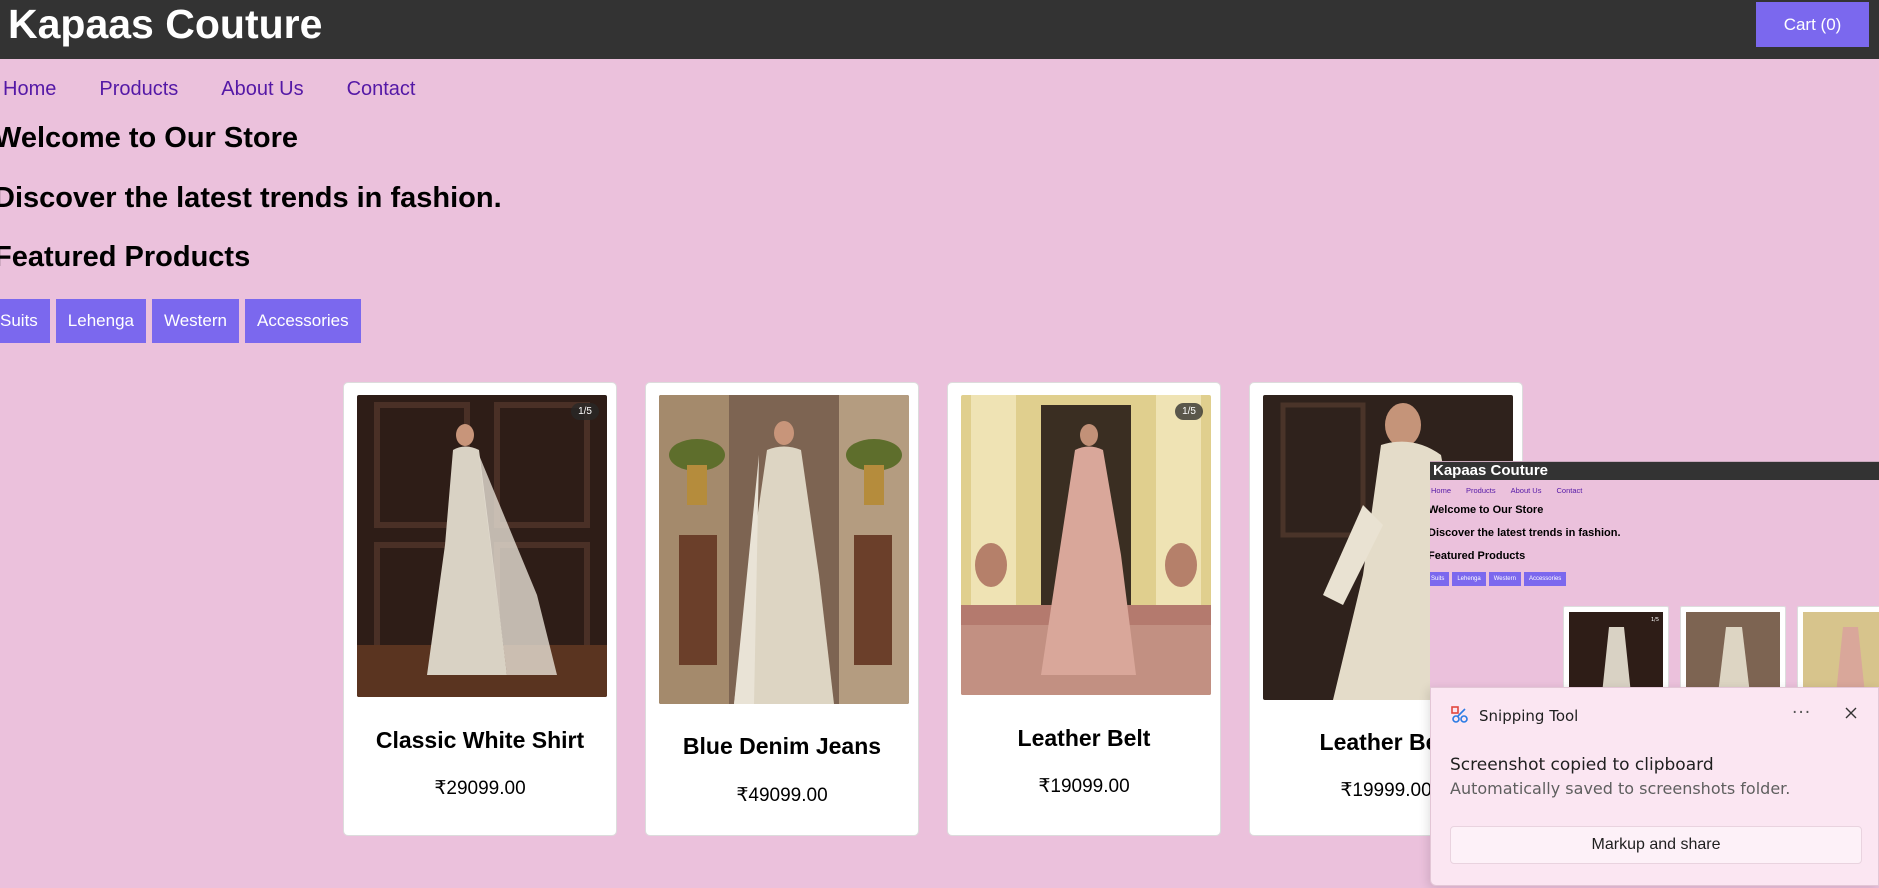 This screenshot has width=1879, height=888. I want to click on product-card: Blue Denim Jeans ₹49099.00, so click(782, 609).